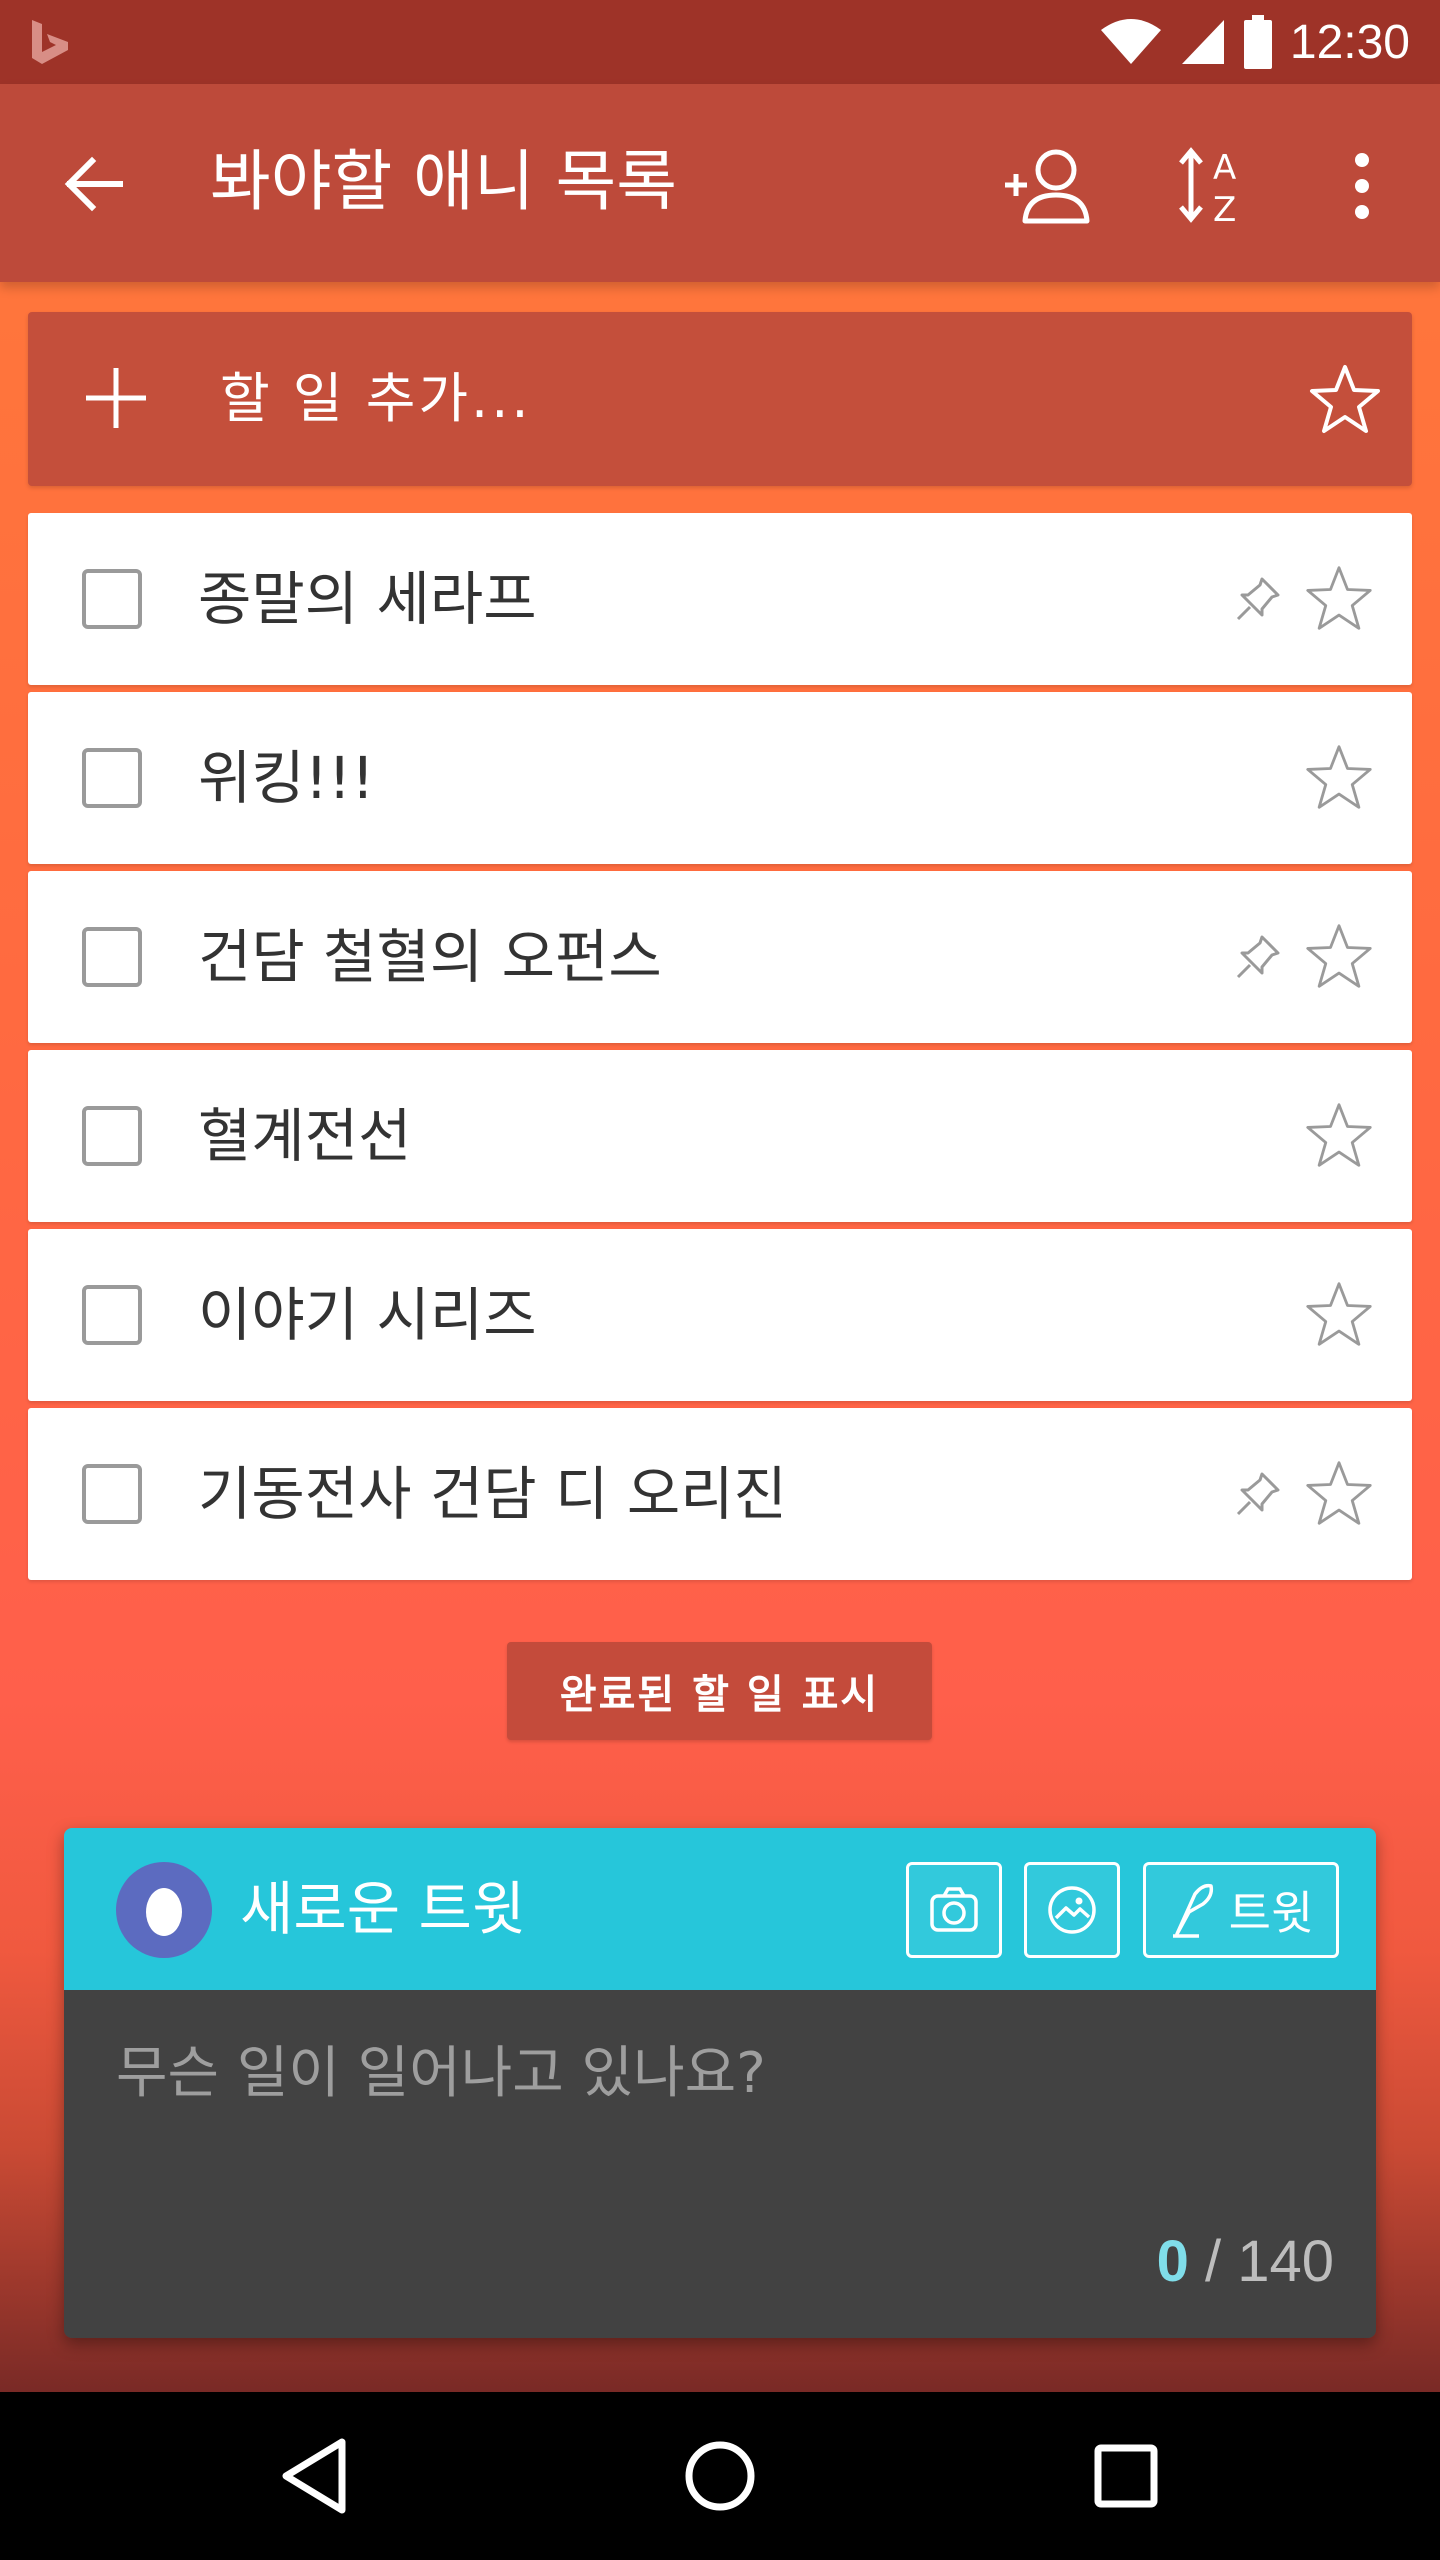 The width and height of the screenshot is (1440, 2560). I want to click on gallery-button, so click(1072, 1910).